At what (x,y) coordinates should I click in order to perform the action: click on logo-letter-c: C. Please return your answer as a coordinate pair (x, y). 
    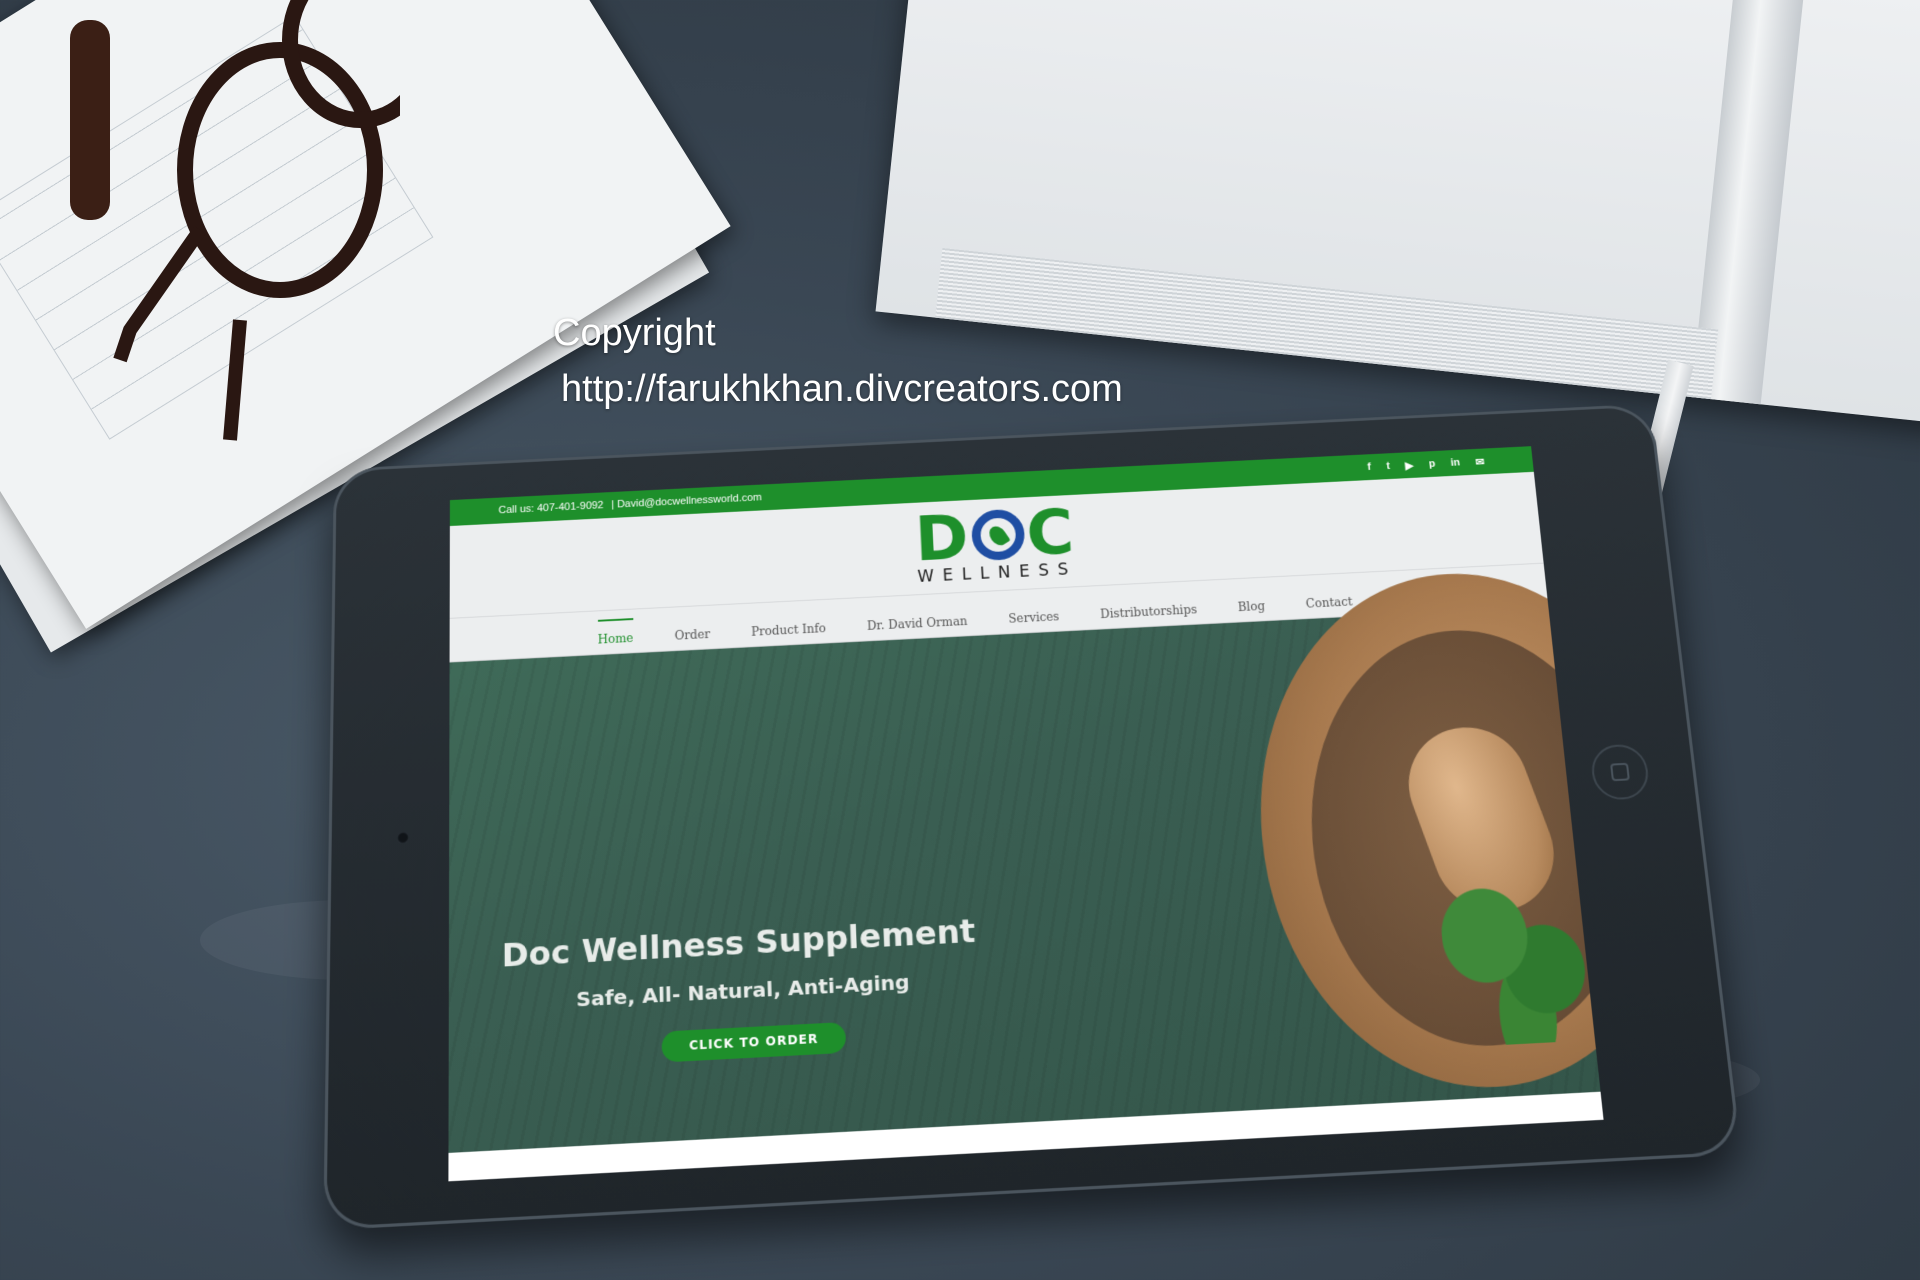
    Looking at the image, I should click on (1051, 532).